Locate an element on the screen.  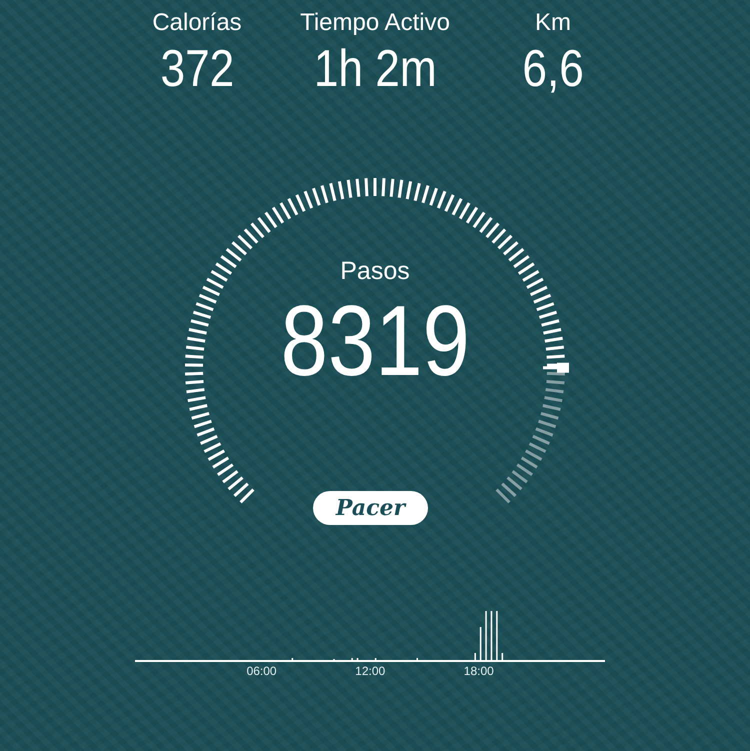
stat-value: 372 is located at coordinates (197, 69).